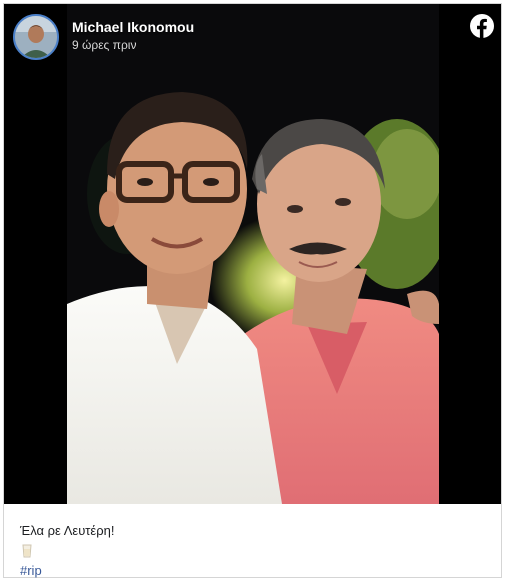  I want to click on author-avatar, so click(36, 37).